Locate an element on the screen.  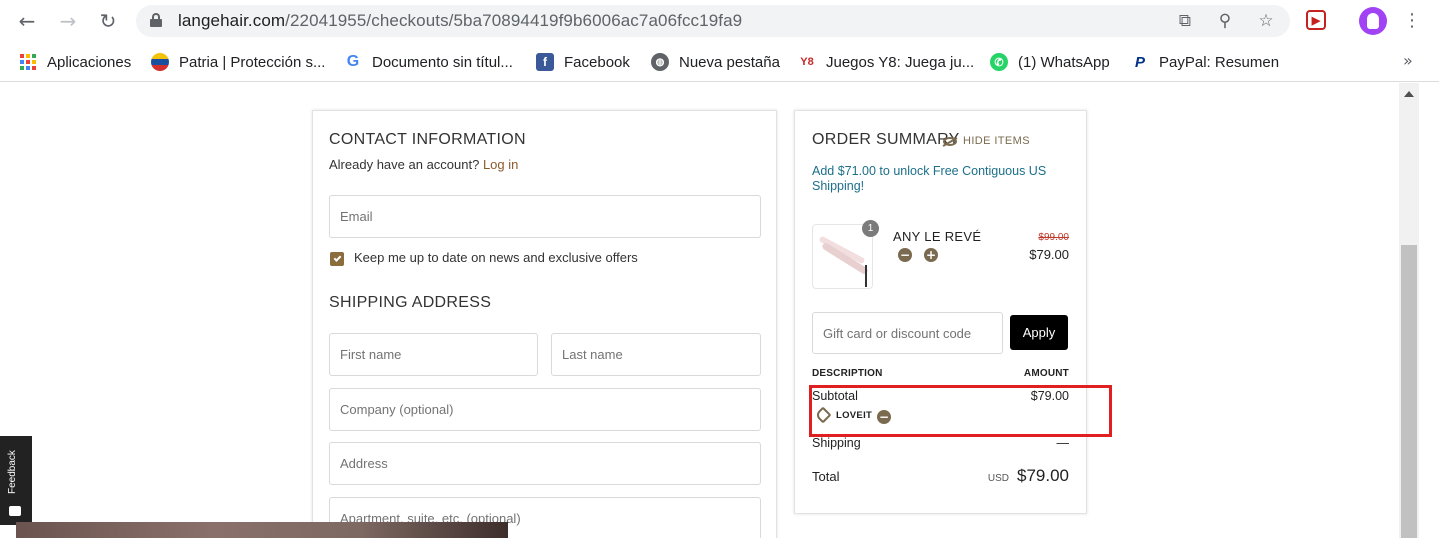
email-field: Email is located at coordinates (545, 216).